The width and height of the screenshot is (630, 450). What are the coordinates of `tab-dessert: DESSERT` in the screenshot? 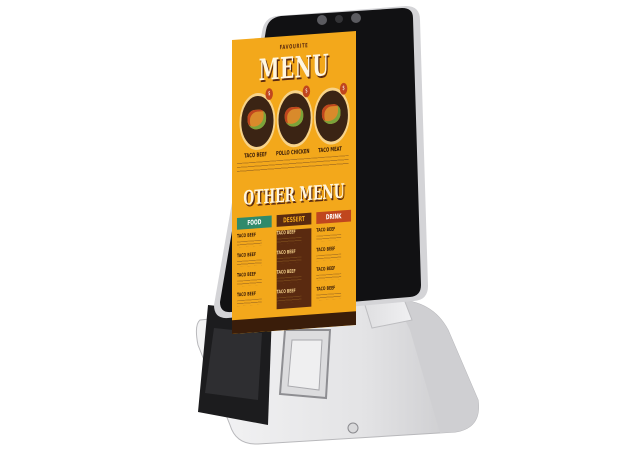 It's located at (294, 219).